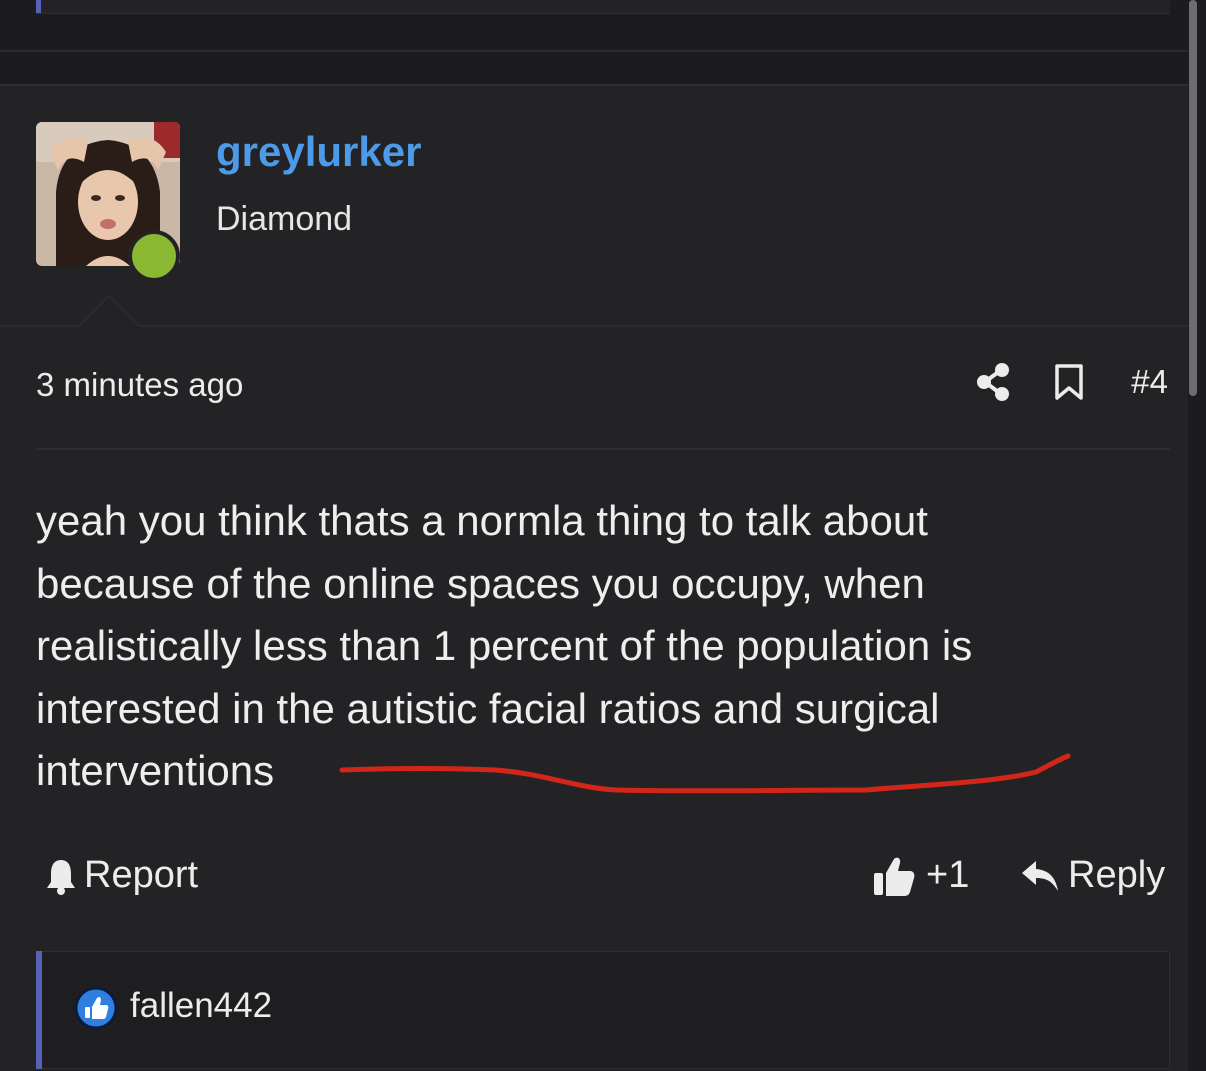  Describe the element at coordinates (318, 152) in the screenshot. I see `author-username: greylurker` at that location.